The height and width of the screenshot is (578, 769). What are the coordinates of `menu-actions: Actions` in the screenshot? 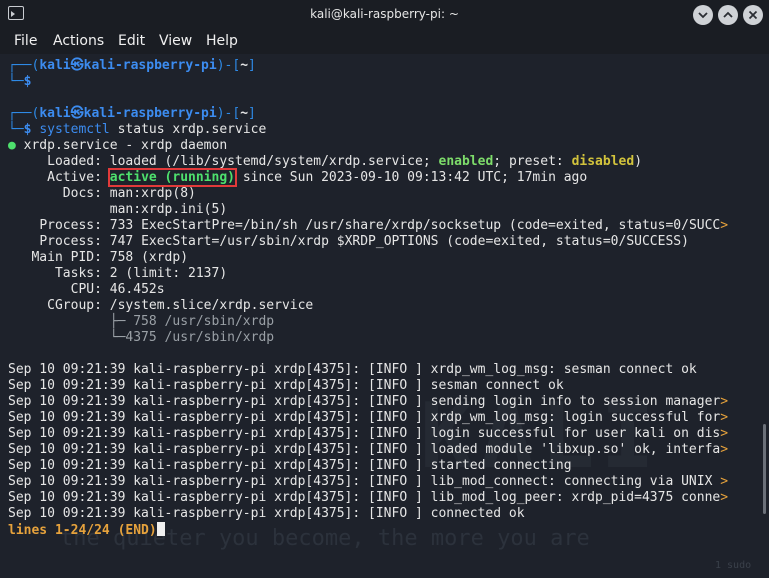 It's located at (78, 41).